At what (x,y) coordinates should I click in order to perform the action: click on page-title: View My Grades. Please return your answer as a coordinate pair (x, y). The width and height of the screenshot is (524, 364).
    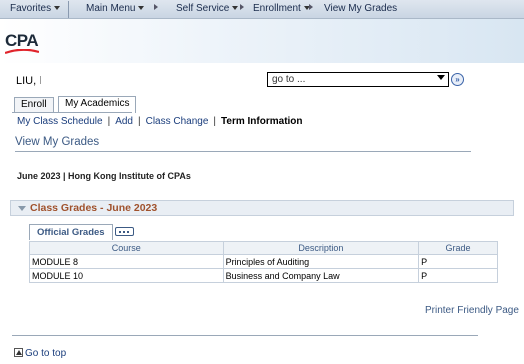
    Looking at the image, I should click on (57, 142).